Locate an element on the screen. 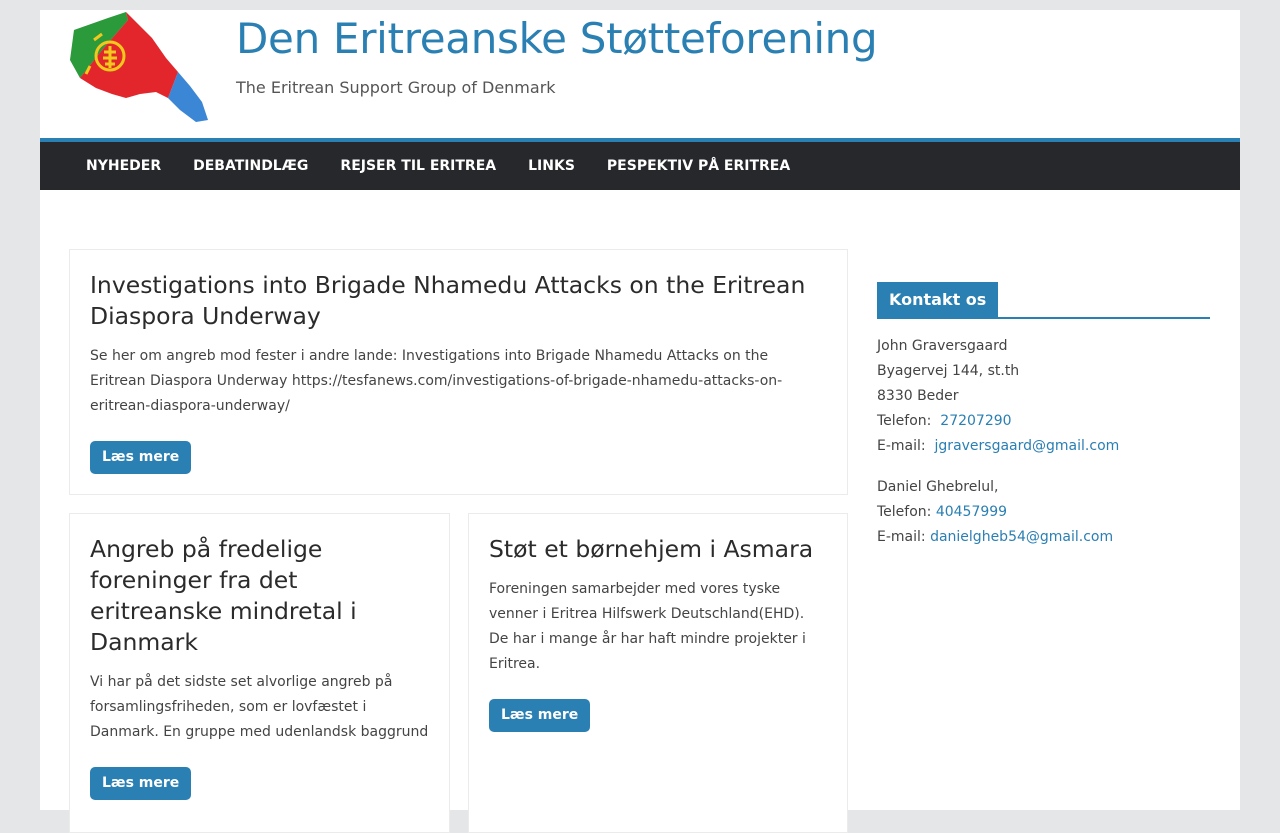  contact-email-row: E-mail: danielgheb54@gmail.com is located at coordinates (1043, 537).